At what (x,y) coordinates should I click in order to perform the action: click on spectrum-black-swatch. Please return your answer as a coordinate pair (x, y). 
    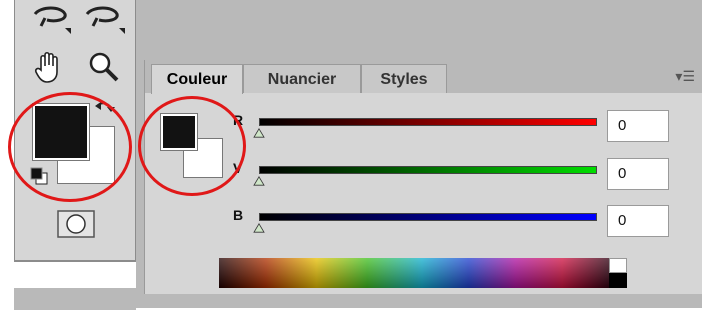
    Looking at the image, I should click on (618, 280).